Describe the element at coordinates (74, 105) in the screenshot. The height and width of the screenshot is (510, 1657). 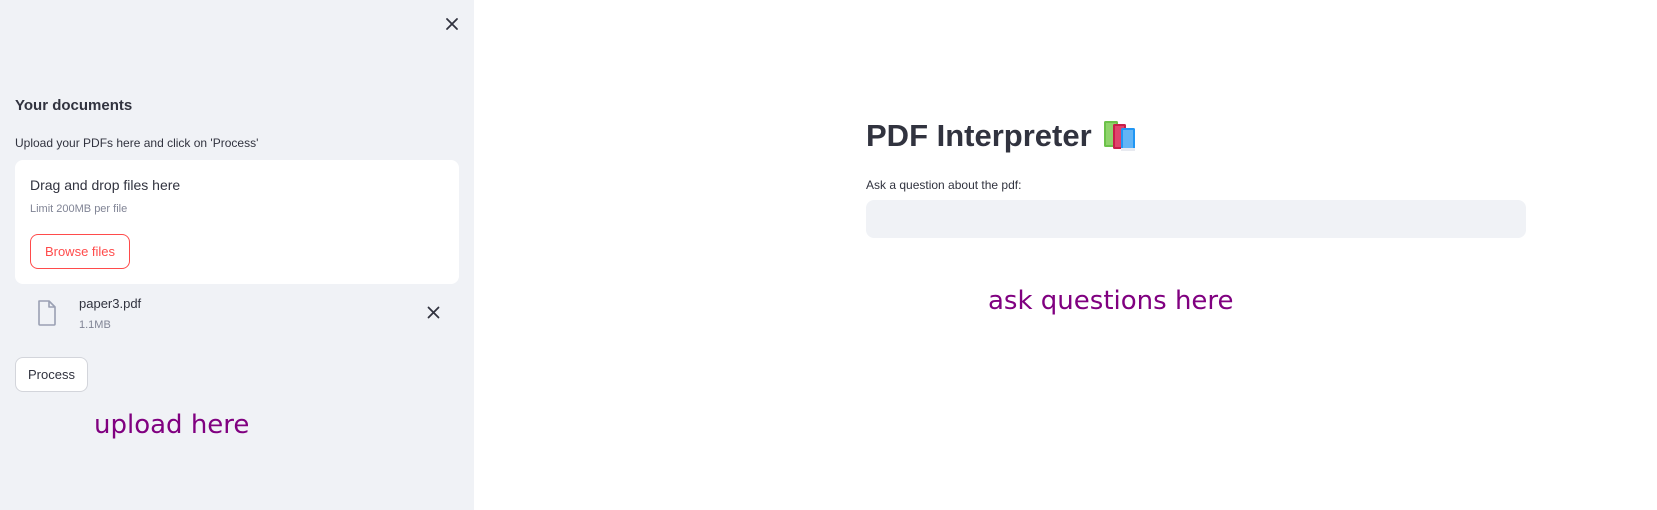
I see `sidebar-heading: Your documents` at that location.